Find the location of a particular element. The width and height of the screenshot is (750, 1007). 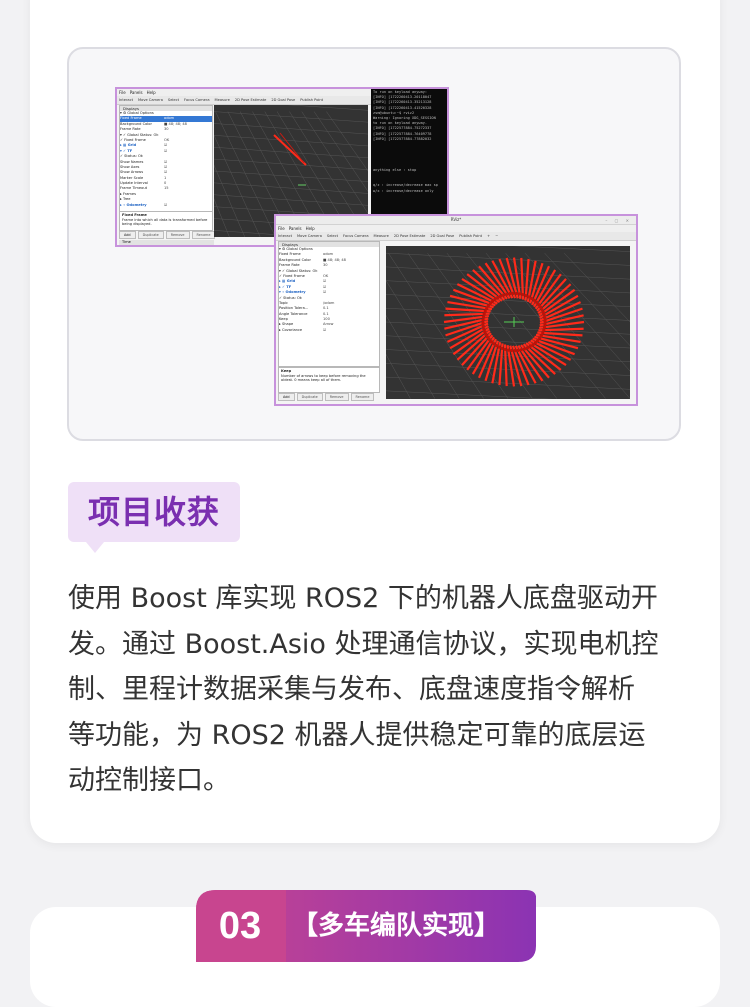

property-row: ▸ Covariance ☑ is located at coordinates (329, 330).